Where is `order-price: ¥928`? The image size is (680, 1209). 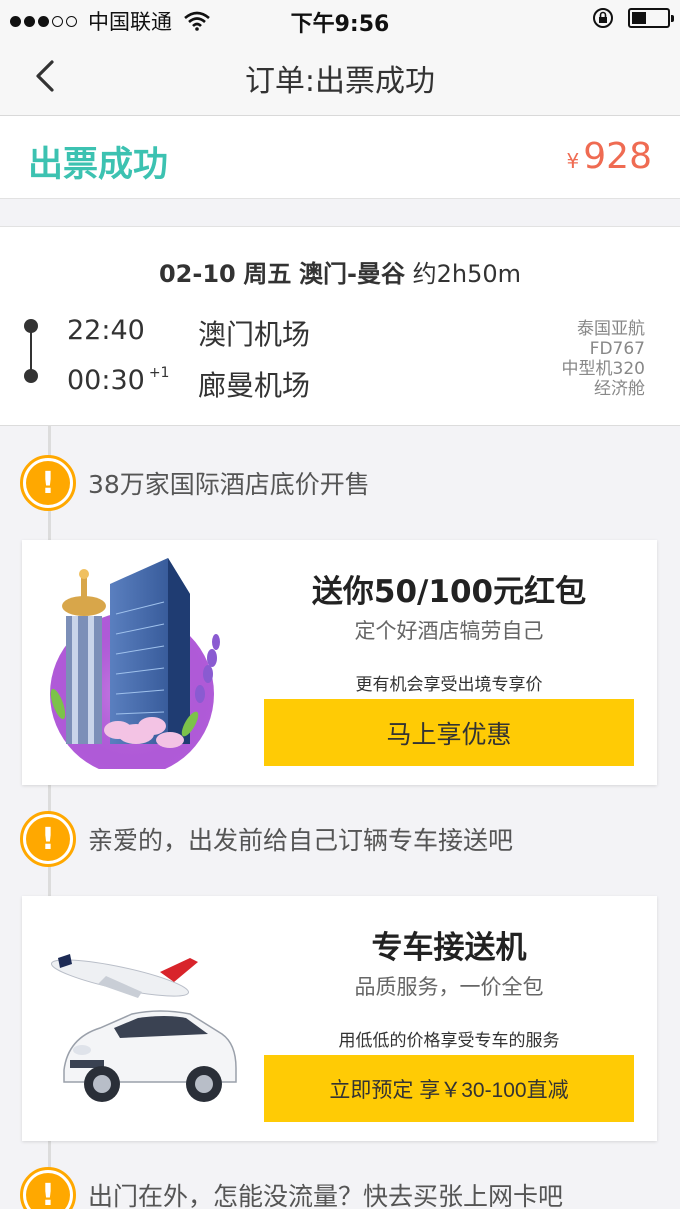 order-price: ¥928 is located at coordinates (609, 156).